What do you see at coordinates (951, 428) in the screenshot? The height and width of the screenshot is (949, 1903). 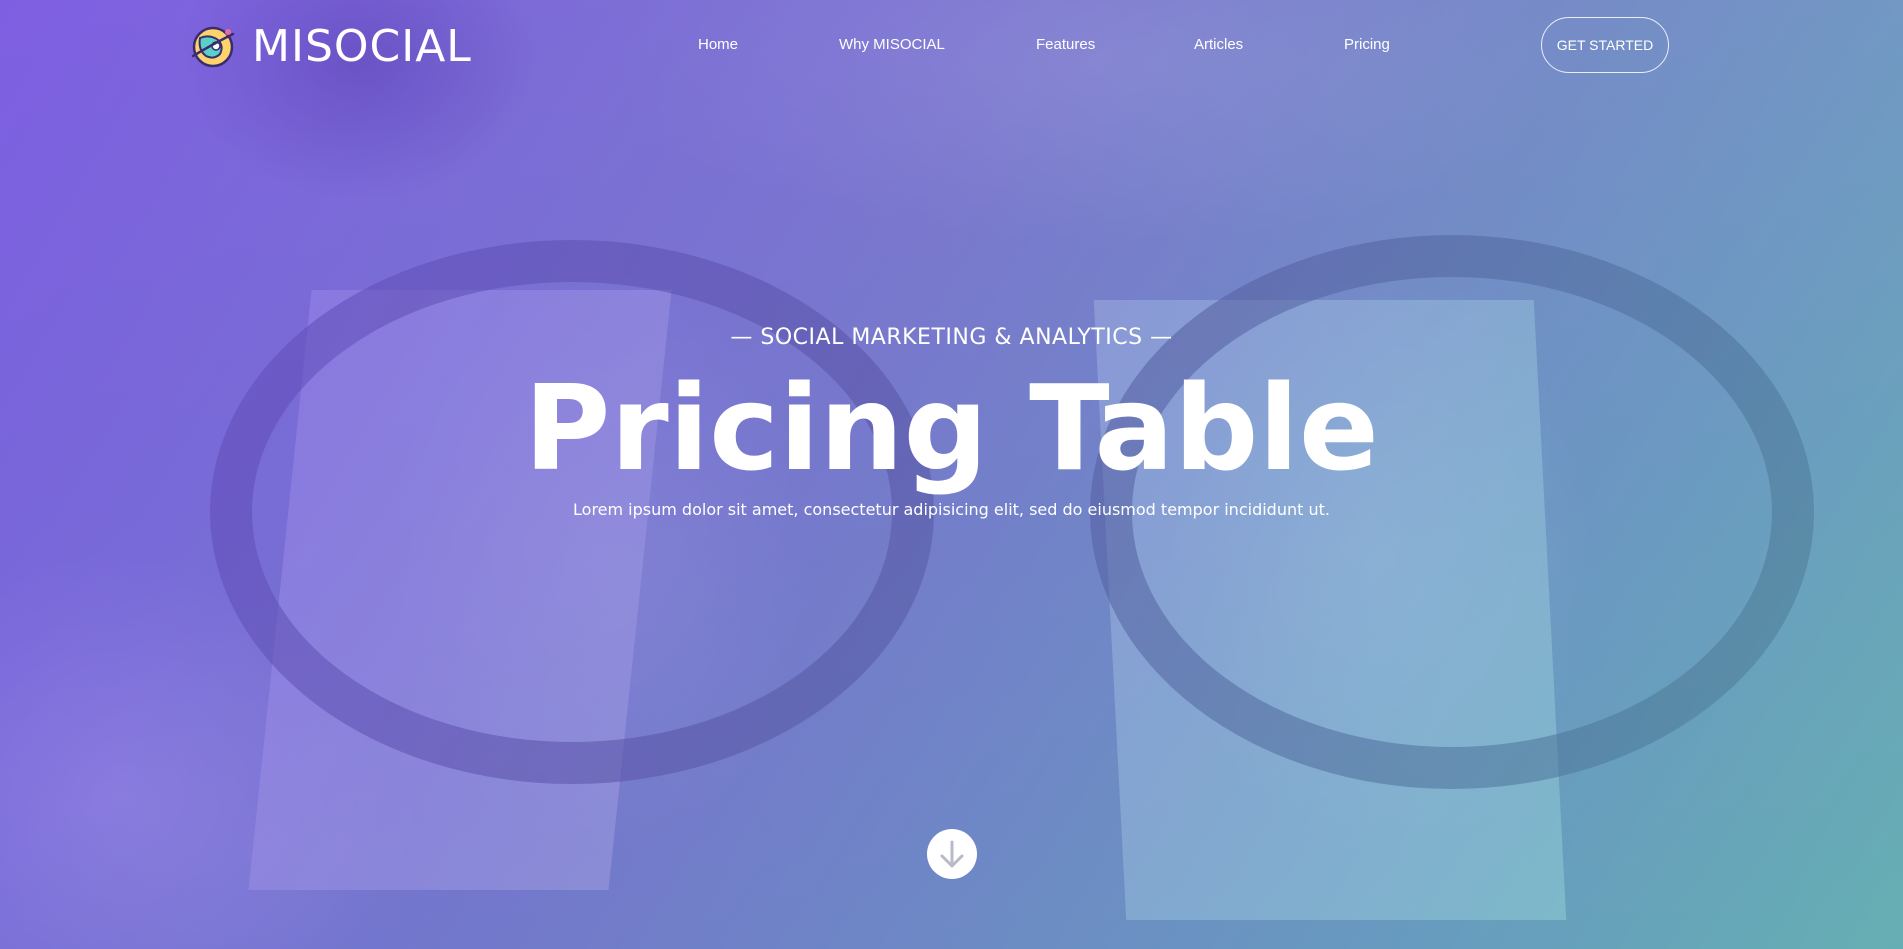 I see `page-title: Pricing Table` at bounding box center [951, 428].